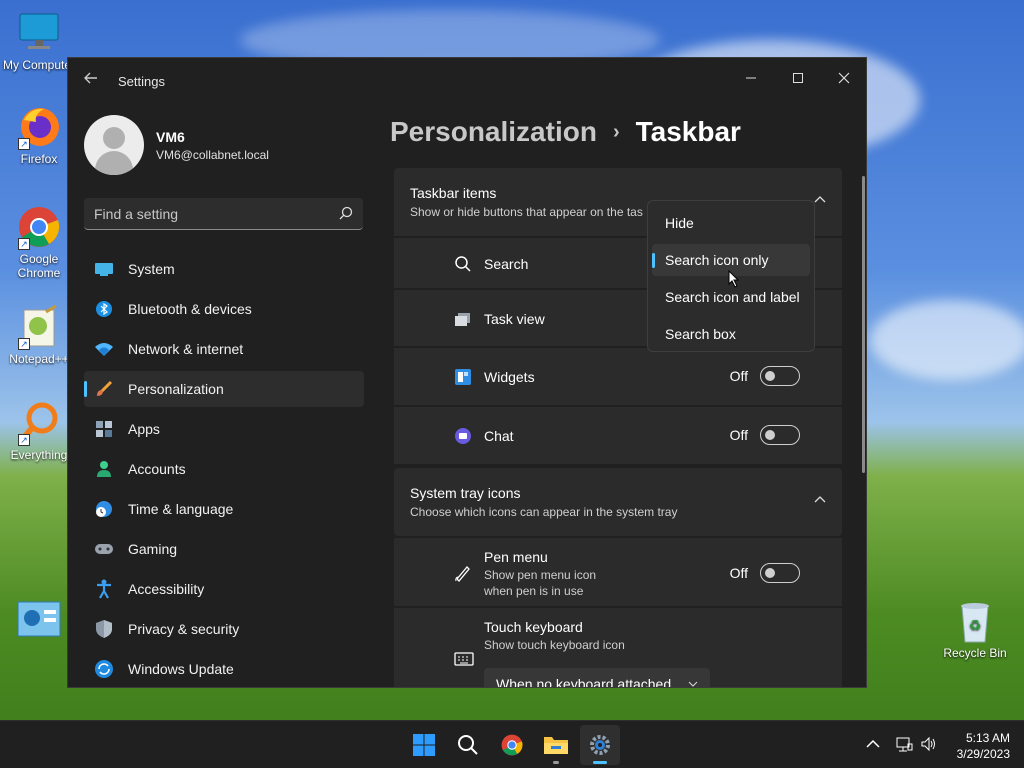 The image size is (1024, 768). I want to click on desktop-icon-my-computer: My Computer, so click(39, 41).